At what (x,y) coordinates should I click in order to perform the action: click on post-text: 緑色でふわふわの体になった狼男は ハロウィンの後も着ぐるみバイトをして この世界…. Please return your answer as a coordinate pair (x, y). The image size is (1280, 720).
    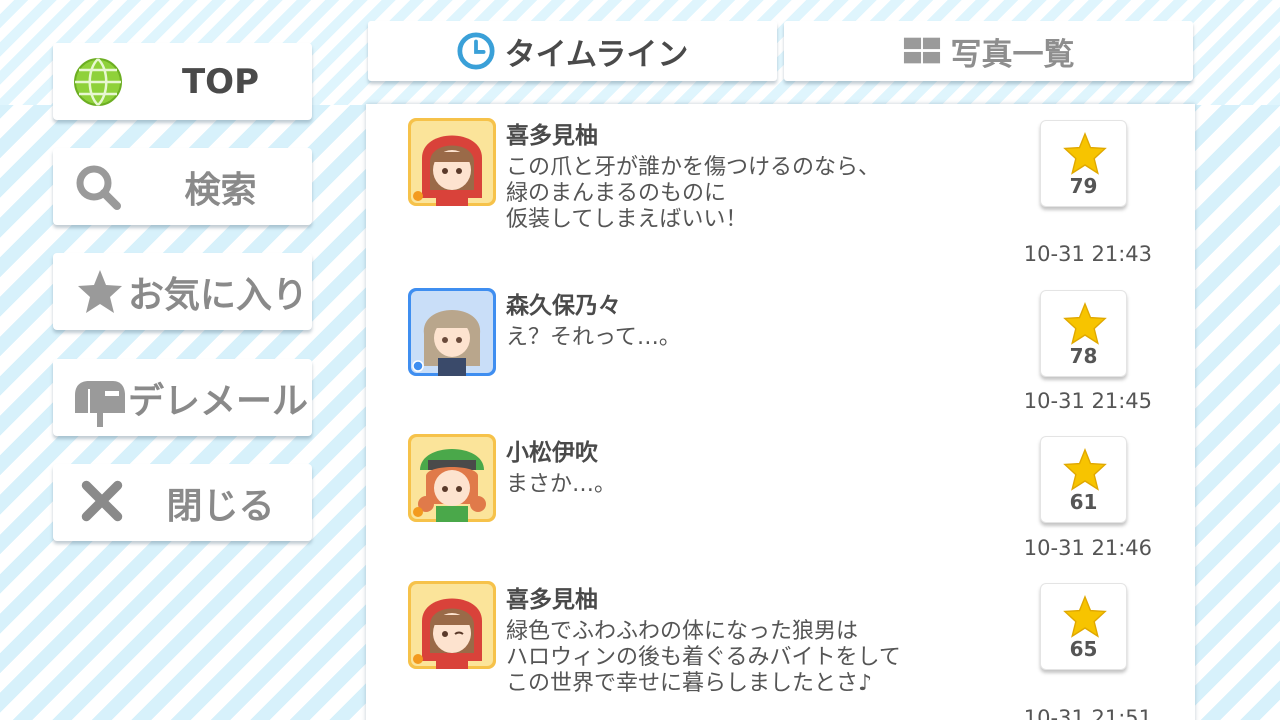
    Looking at the image, I should click on (703, 658).